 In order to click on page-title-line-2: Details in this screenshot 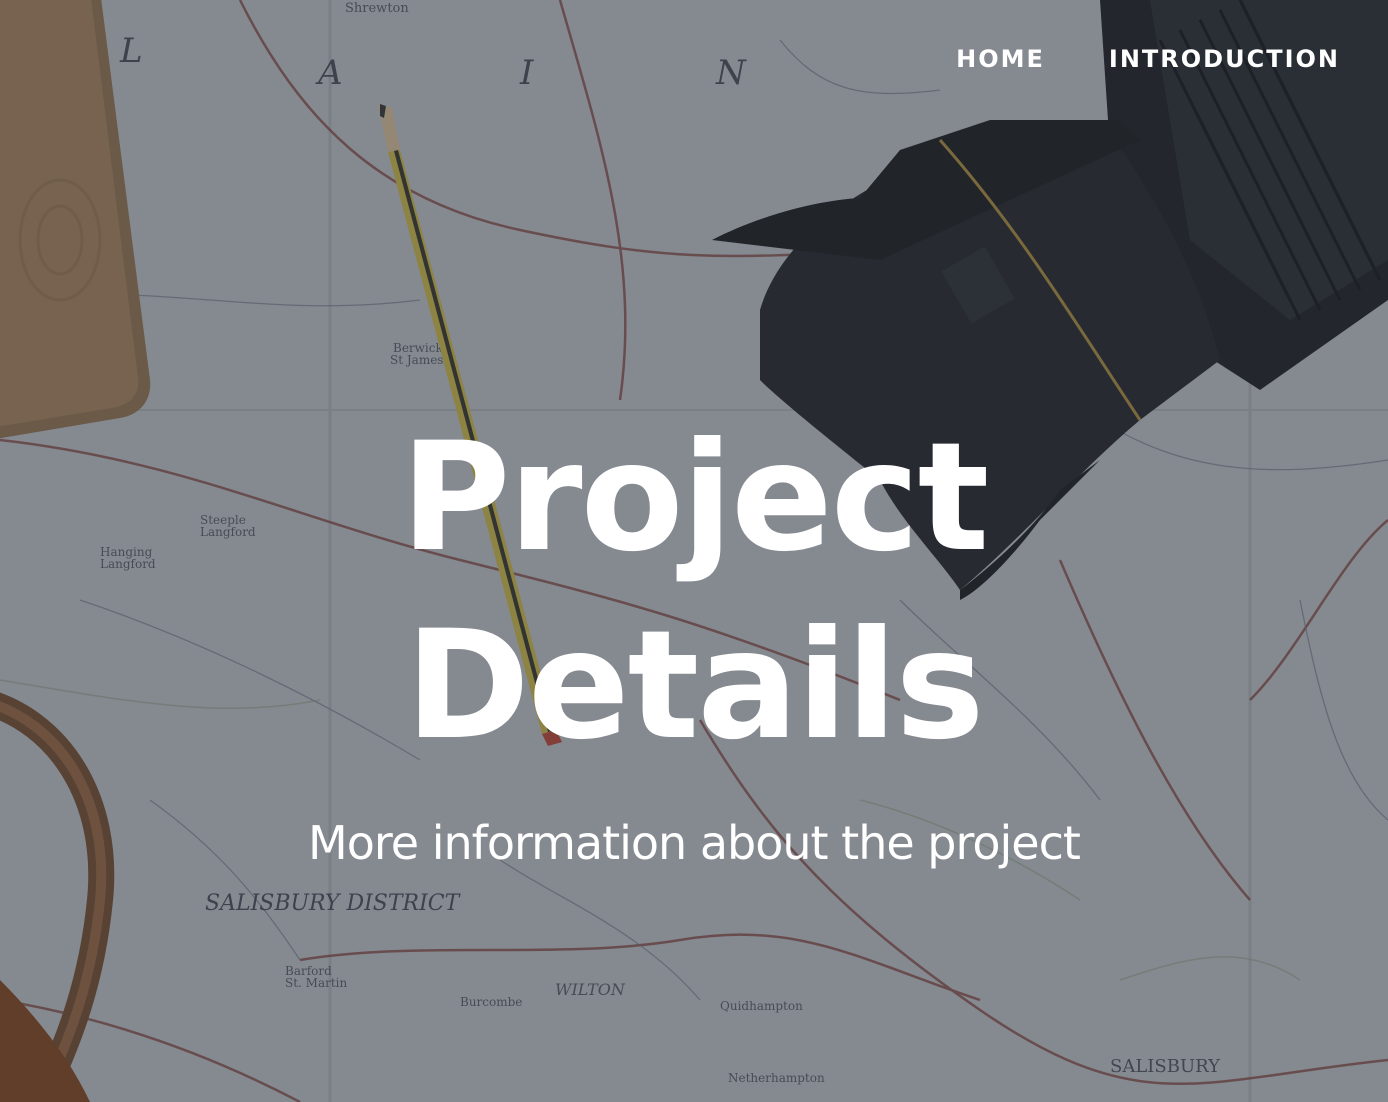, I will do `click(694, 686)`.